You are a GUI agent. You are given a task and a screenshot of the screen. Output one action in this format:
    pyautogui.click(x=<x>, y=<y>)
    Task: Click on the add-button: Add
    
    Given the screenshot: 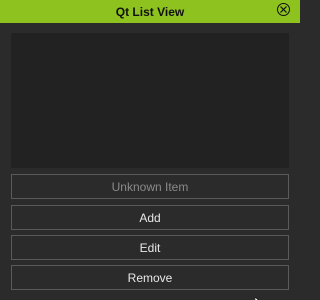 What is the action you would take?
    pyautogui.click(x=150, y=217)
    